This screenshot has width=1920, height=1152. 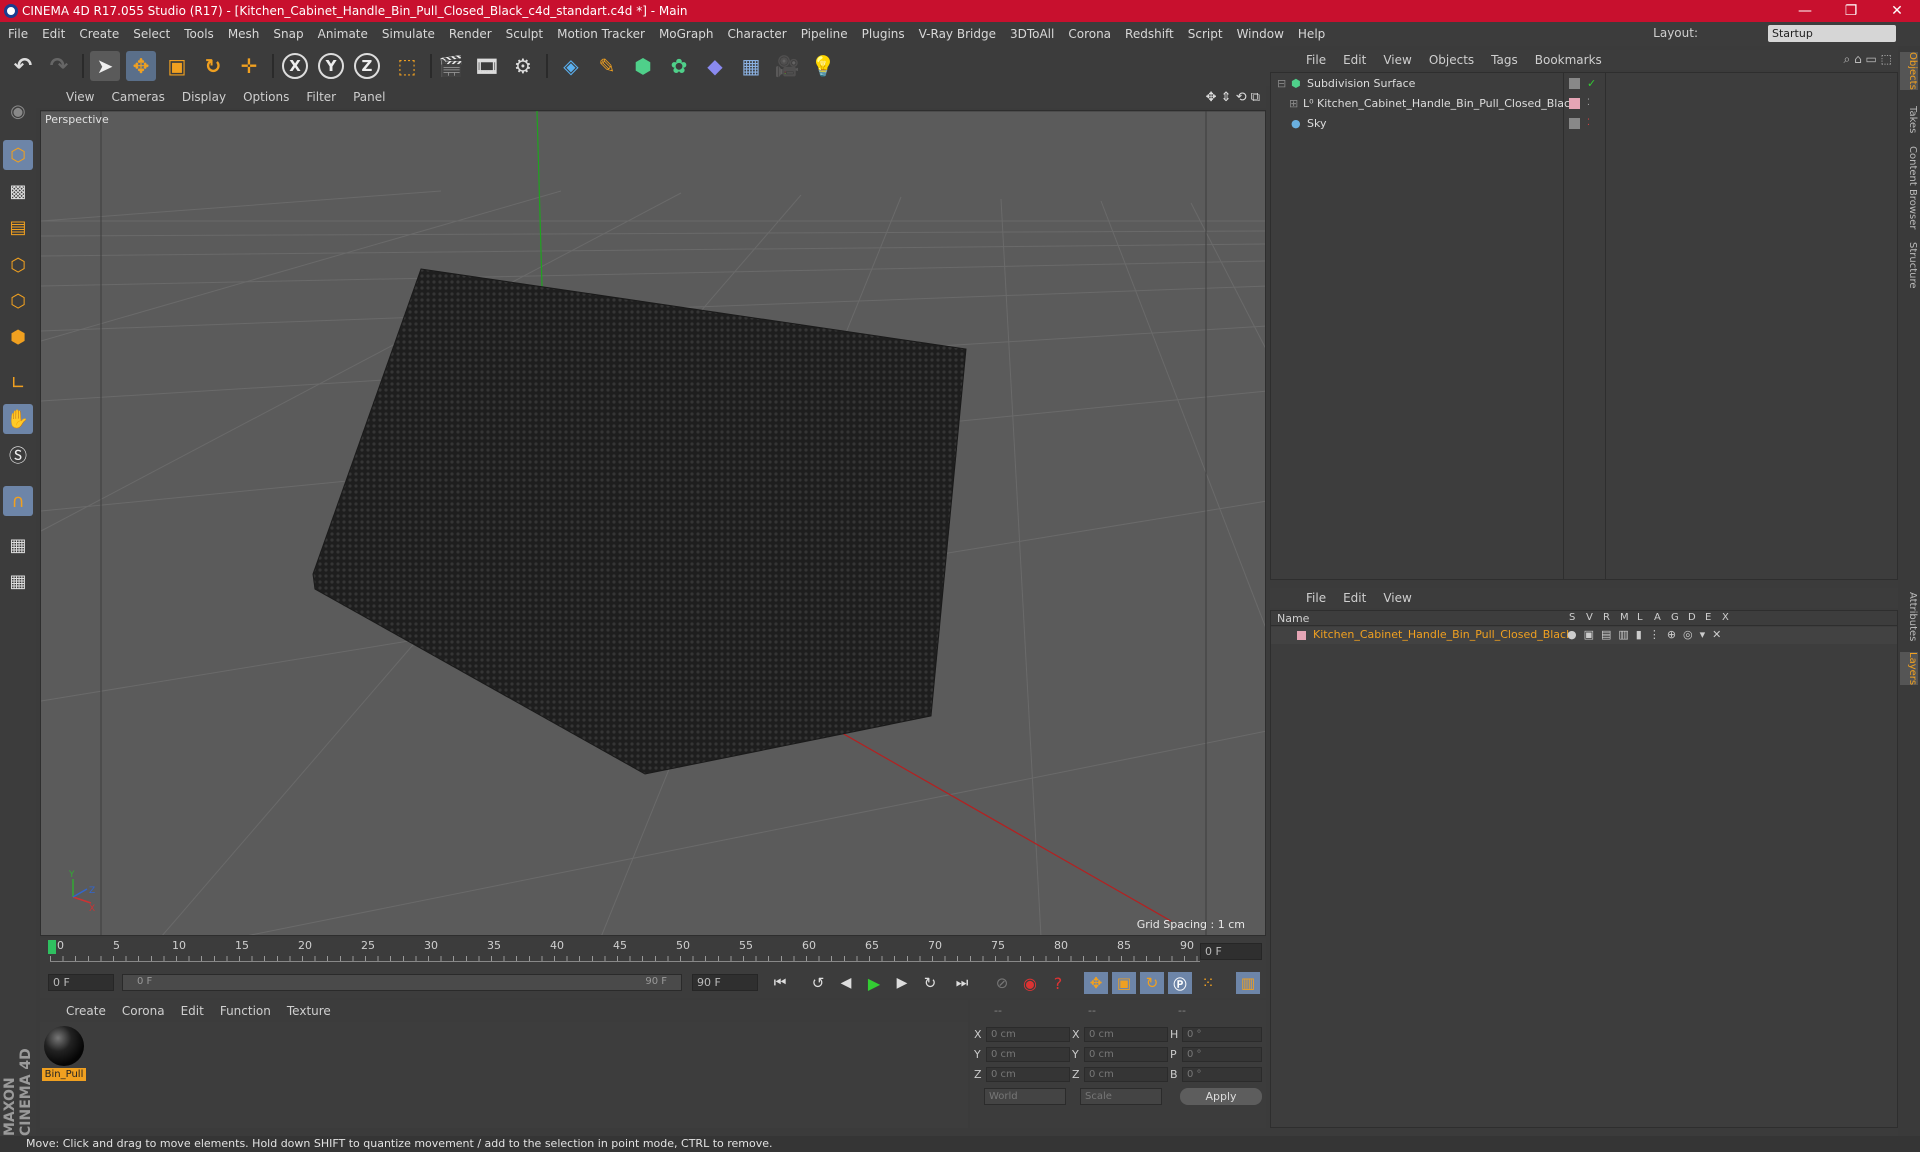 What do you see at coordinates (18, 301) in the screenshot?
I see `edges-mode-icon: ⬡` at bounding box center [18, 301].